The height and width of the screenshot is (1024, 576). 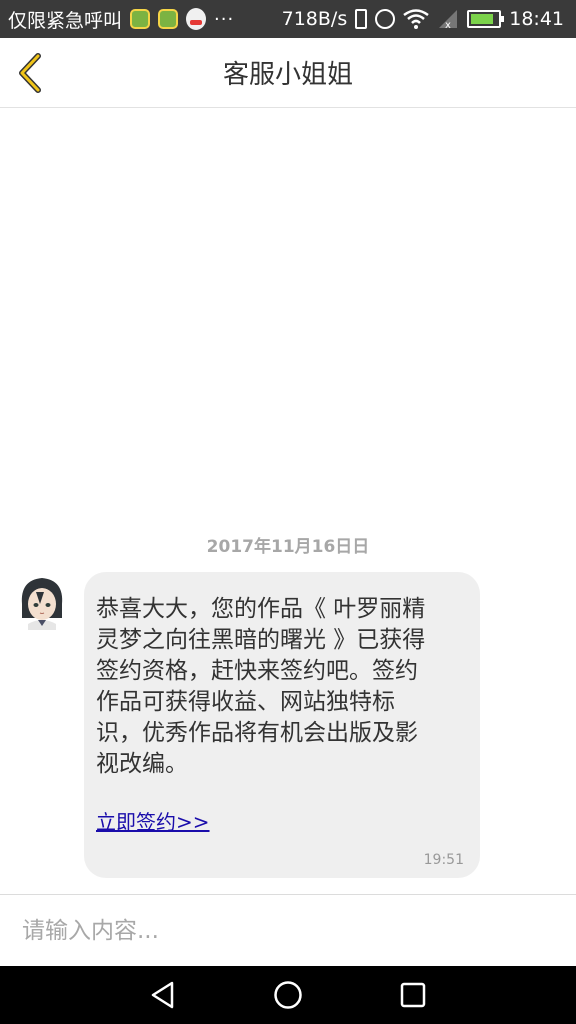 I want to click on wifi-icon, so click(x=416, y=19).